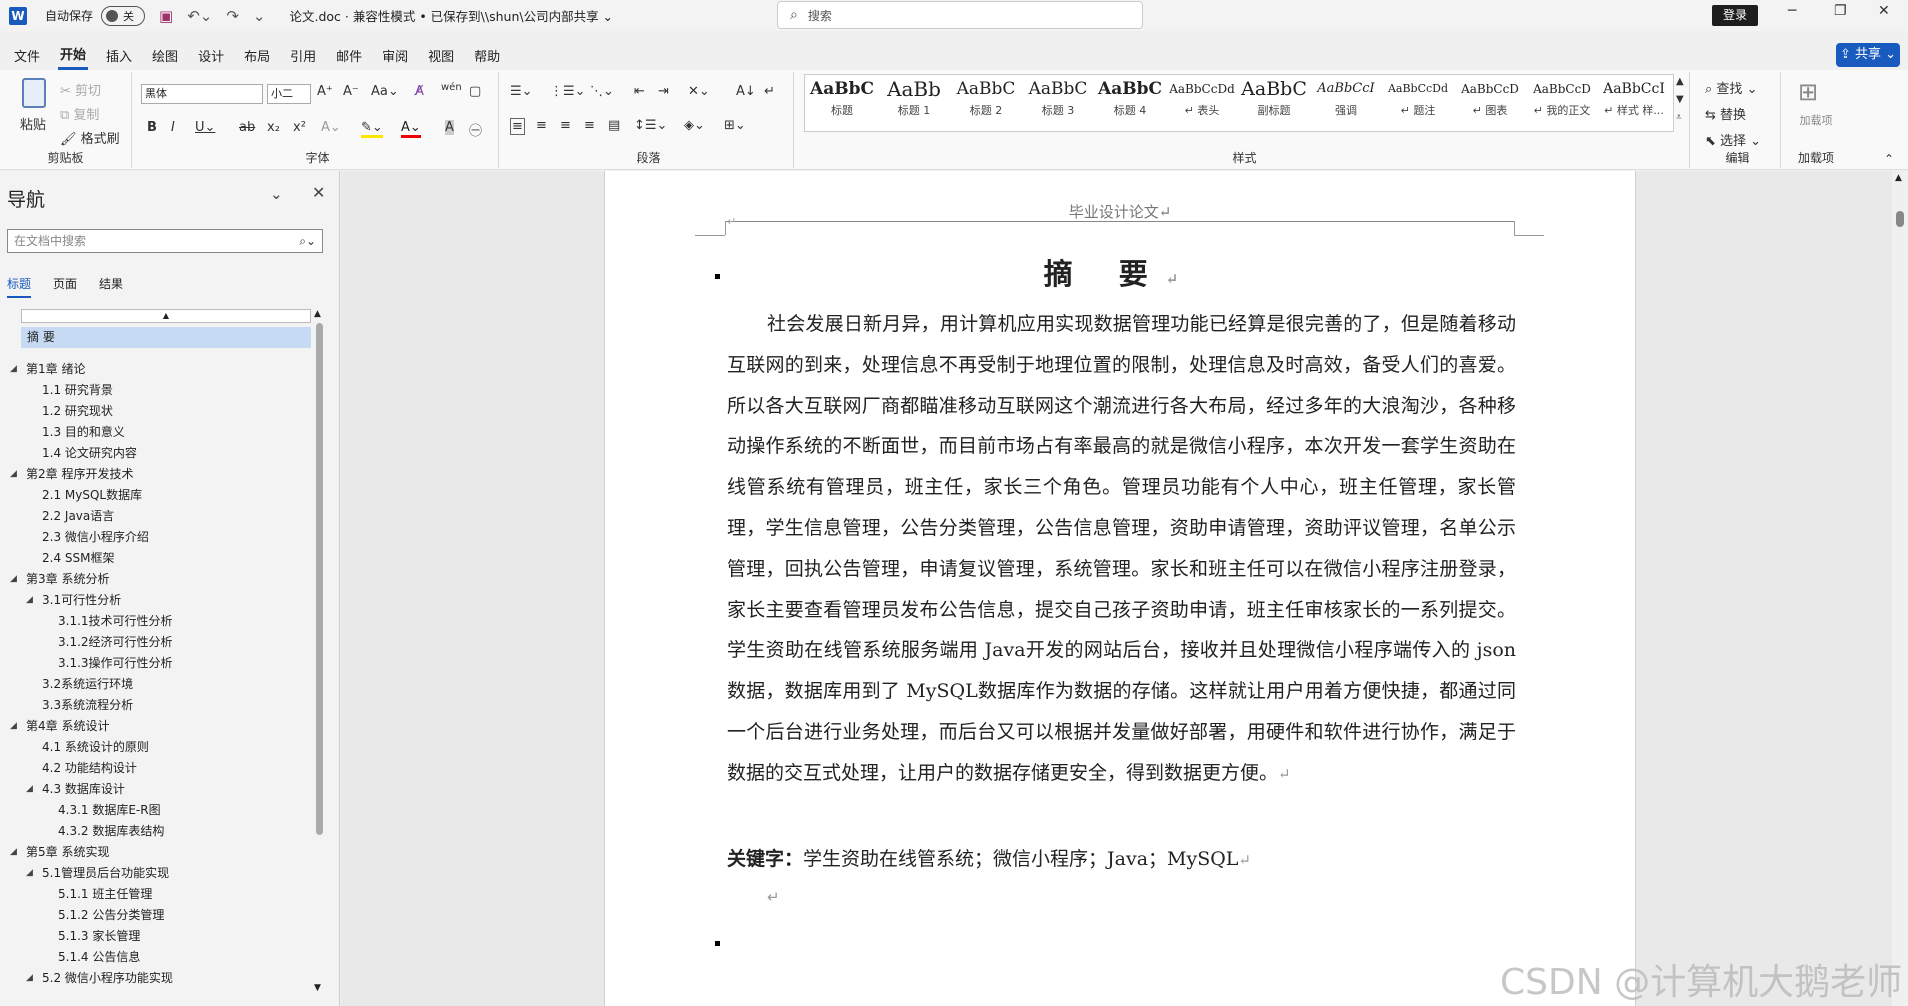  What do you see at coordinates (1792, 11) in the screenshot?
I see `minimize-icon: ─` at bounding box center [1792, 11].